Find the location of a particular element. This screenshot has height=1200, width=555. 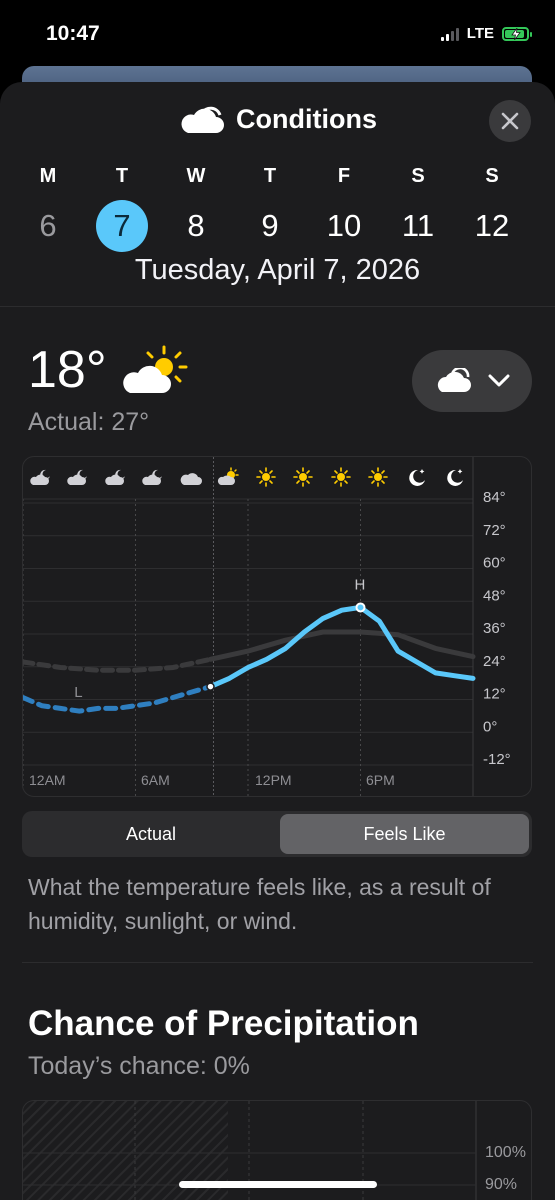

day-item: M6 is located at coordinates (48, 207).